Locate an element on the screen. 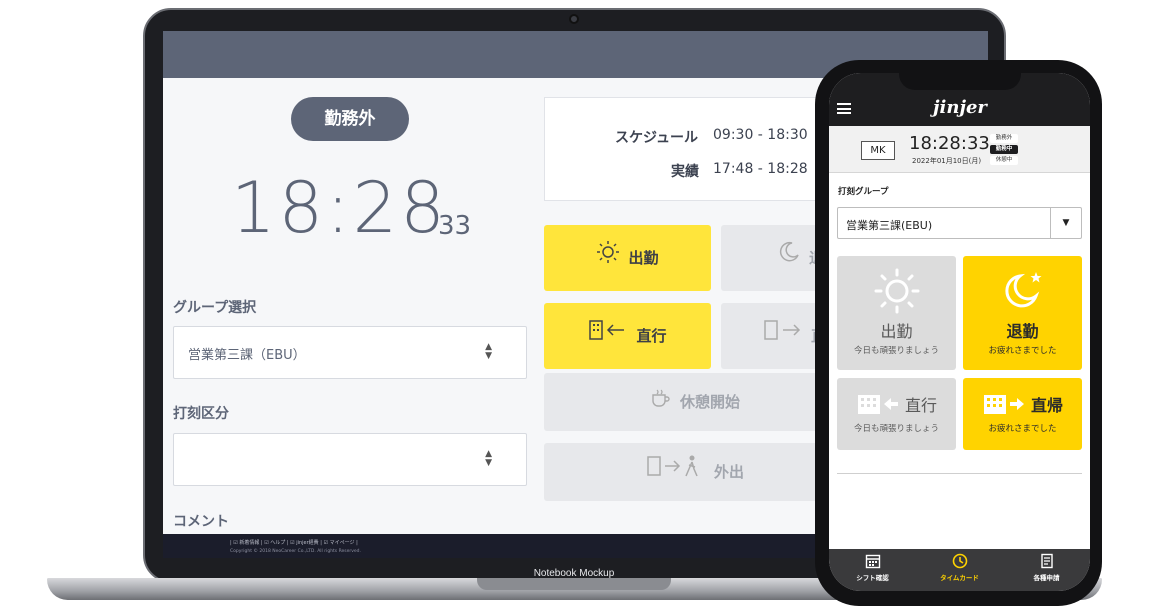 This screenshot has width=1170, height=613. dropdown-caret-icon: ▼ is located at coordinates (1065, 223).